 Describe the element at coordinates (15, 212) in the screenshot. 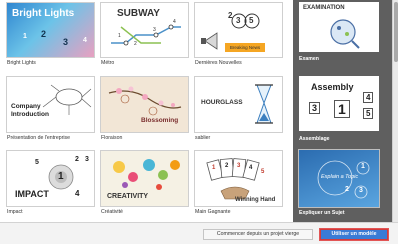

I see `template-caption: Impact` at that location.